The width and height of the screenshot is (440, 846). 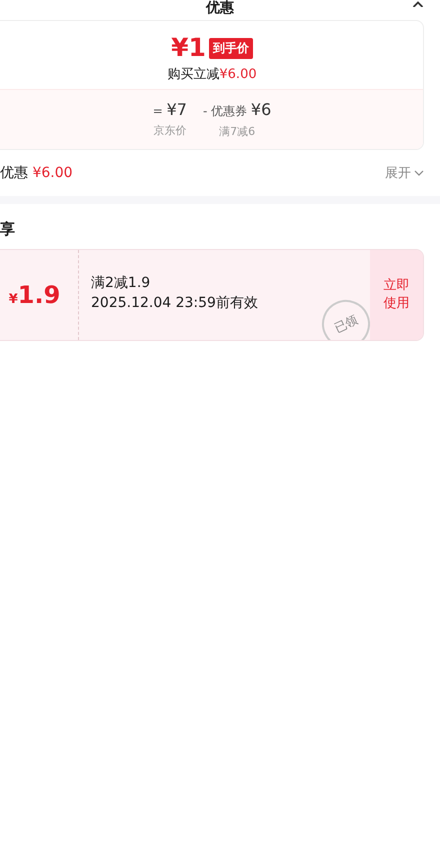 What do you see at coordinates (34, 295) in the screenshot?
I see `coupon-amount: ¥1.9` at bounding box center [34, 295].